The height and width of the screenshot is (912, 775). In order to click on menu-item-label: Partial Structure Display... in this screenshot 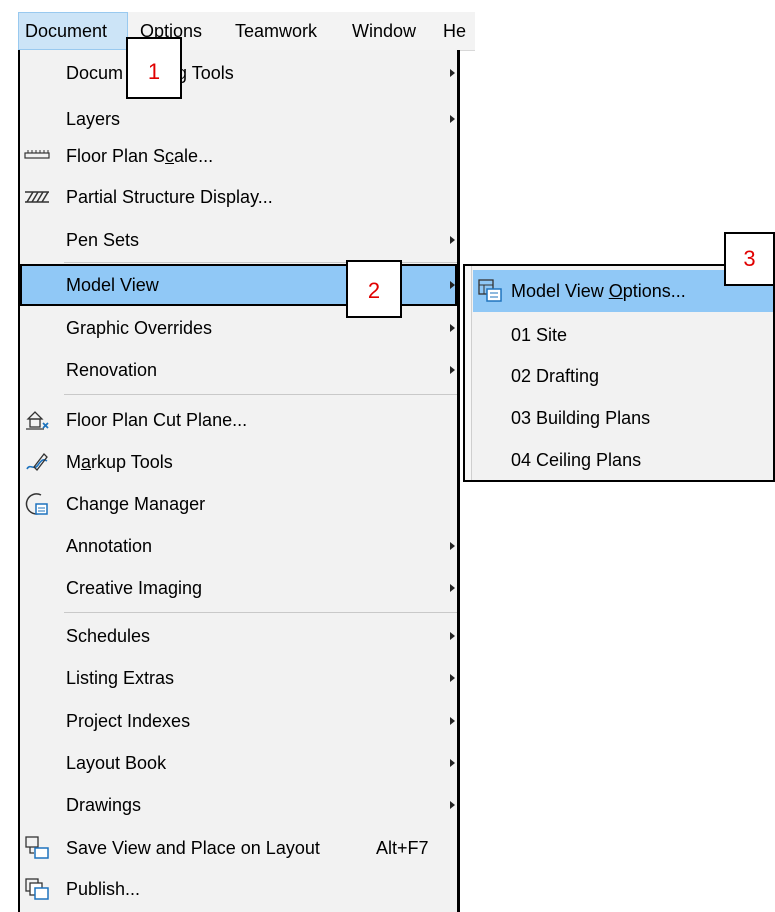, I will do `click(169, 197)`.